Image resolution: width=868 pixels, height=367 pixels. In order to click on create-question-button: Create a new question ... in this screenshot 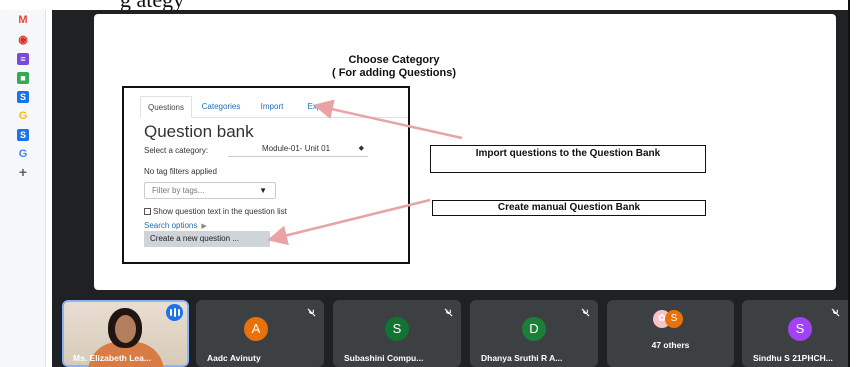, I will do `click(207, 239)`.